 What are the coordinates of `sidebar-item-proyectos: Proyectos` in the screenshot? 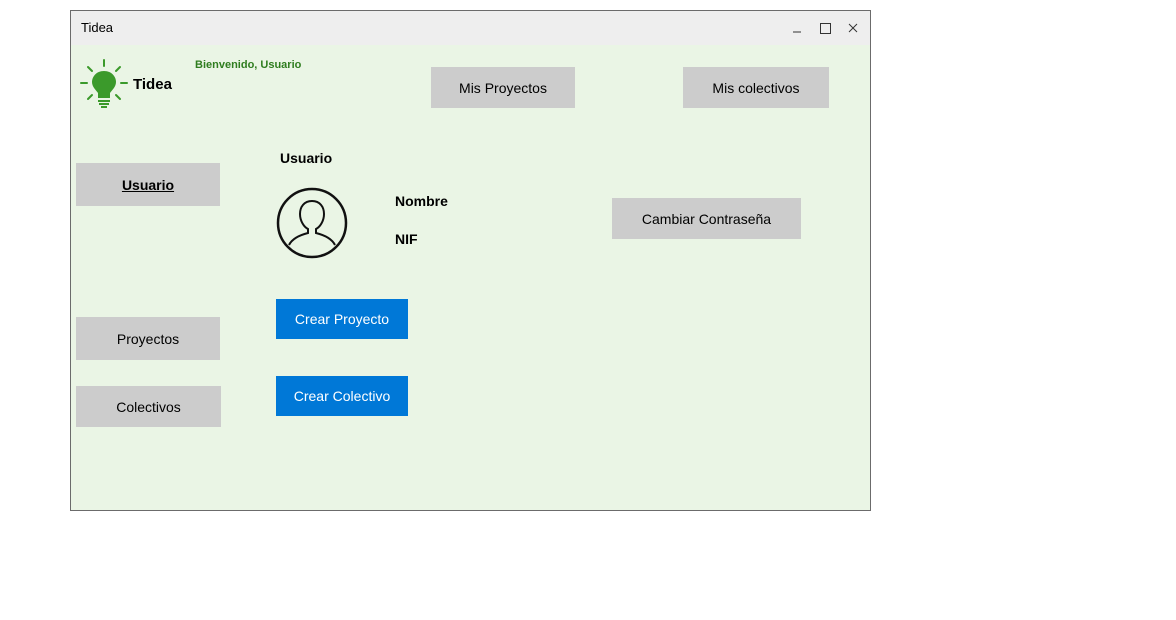 It's located at (148, 338).